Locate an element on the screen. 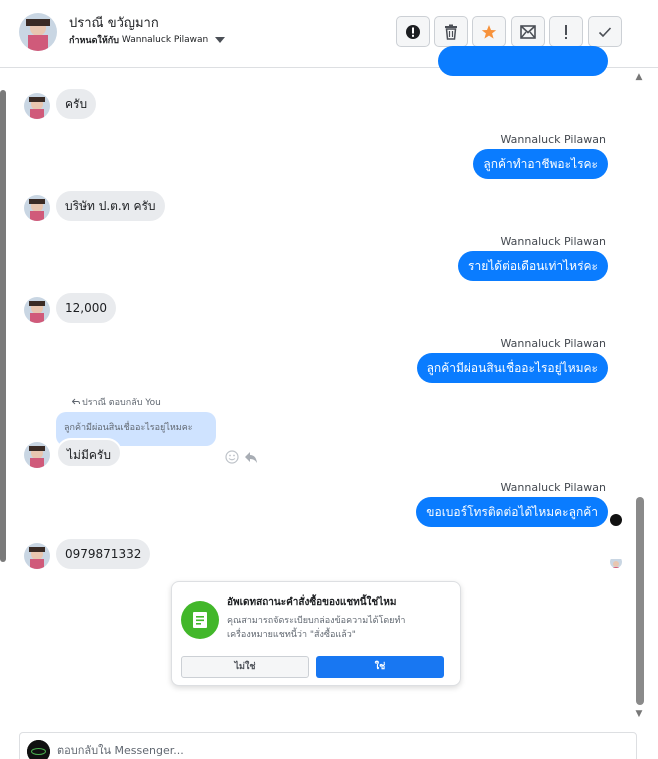 The image size is (658, 759). outer-scrollbar is located at coordinates (3, 326).